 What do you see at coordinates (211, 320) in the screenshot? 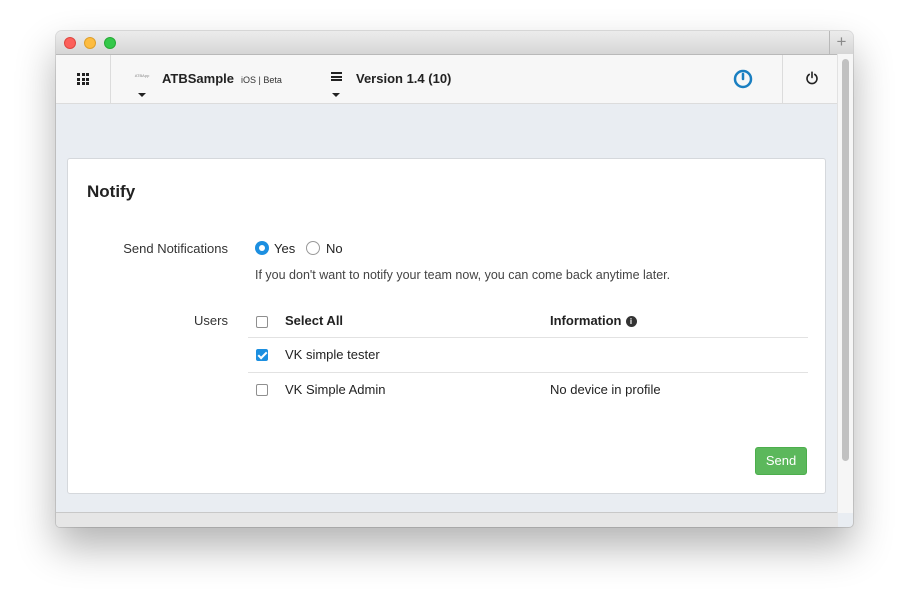
I see `users-label: Users` at bounding box center [211, 320].